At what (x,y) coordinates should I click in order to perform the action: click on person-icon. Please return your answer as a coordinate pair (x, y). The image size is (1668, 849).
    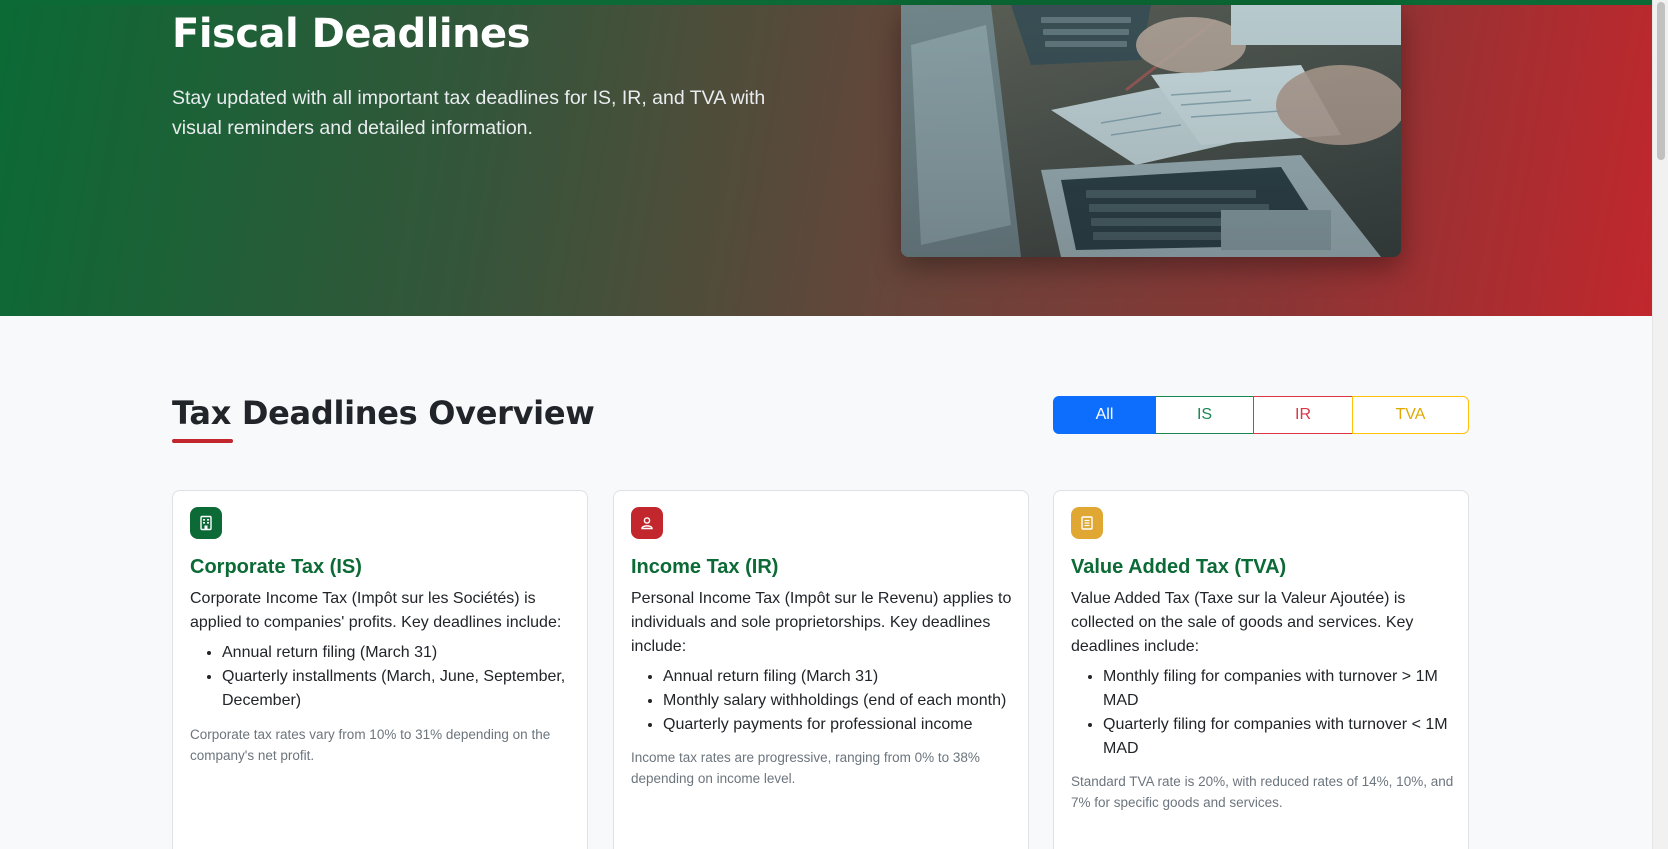
    Looking at the image, I should click on (647, 523).